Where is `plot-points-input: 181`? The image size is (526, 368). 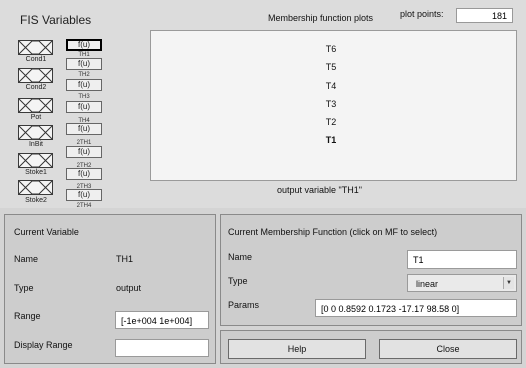
plot-points-input: 181 is located at coordinates (484, 15).